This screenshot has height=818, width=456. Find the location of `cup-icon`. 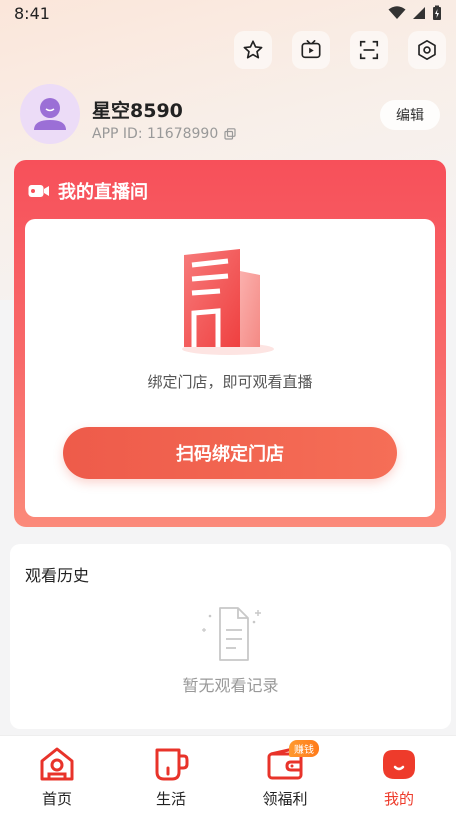

cup-icon is located at coordinates (172, 764).